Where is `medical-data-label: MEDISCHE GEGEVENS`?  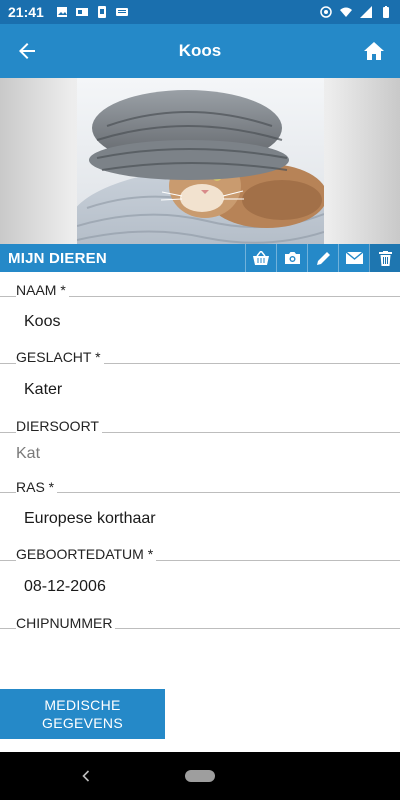
medical-data-label: MEDISCHE GEGEVENS is located at coordinates (82, 714).